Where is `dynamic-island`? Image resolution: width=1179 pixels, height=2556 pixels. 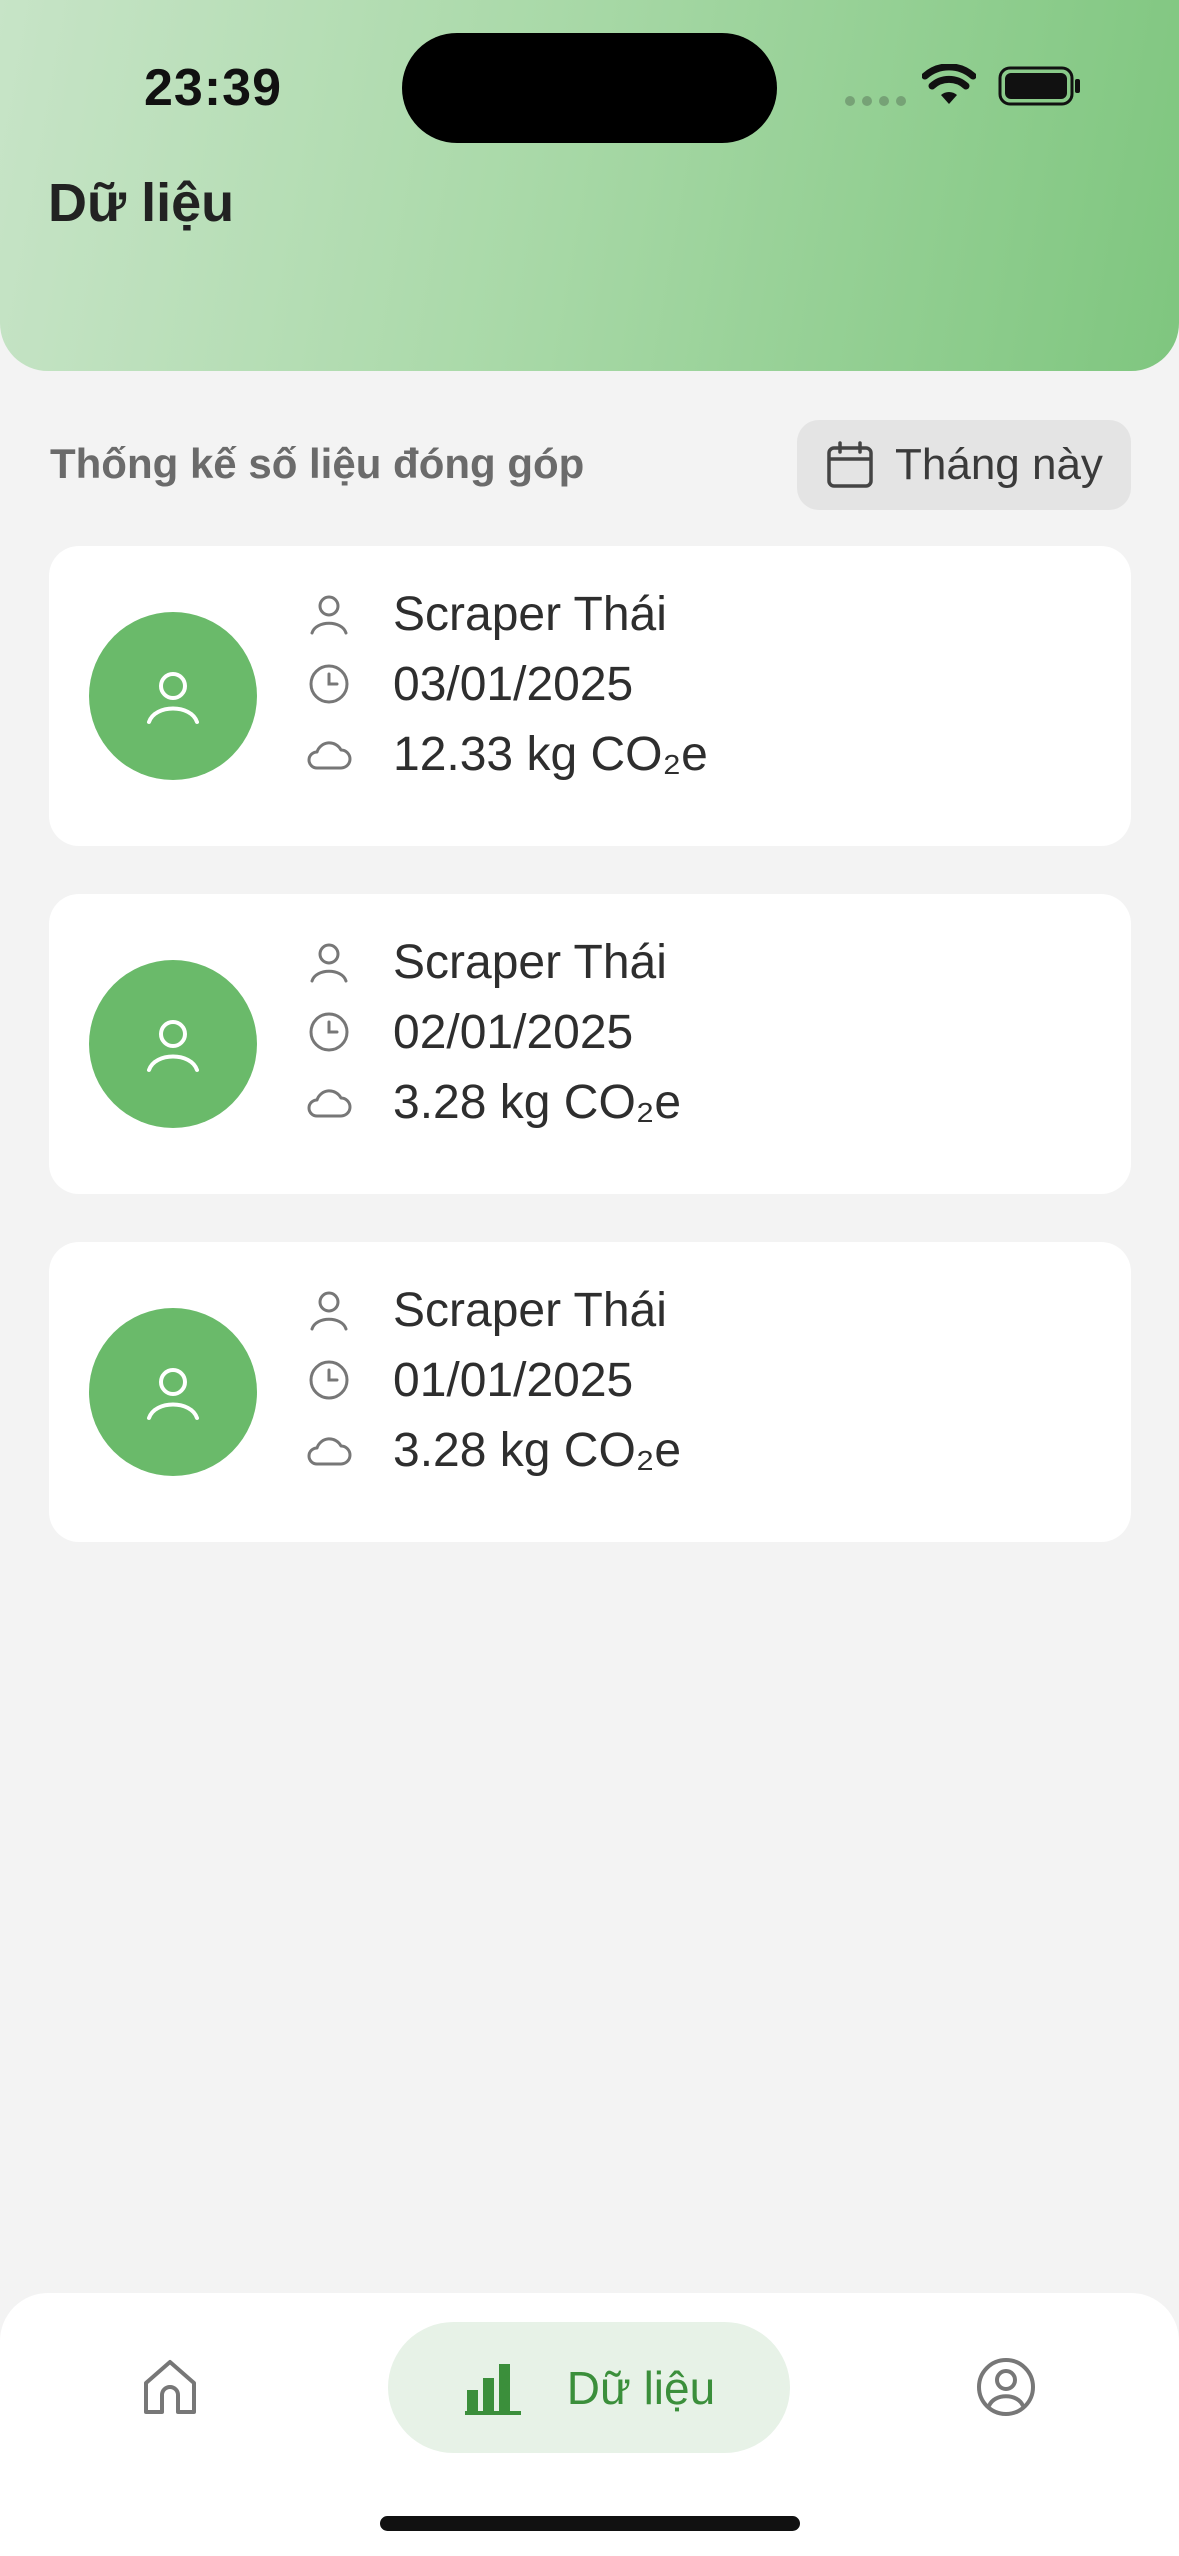
dynamic-island is located at coordinates (589, 88).